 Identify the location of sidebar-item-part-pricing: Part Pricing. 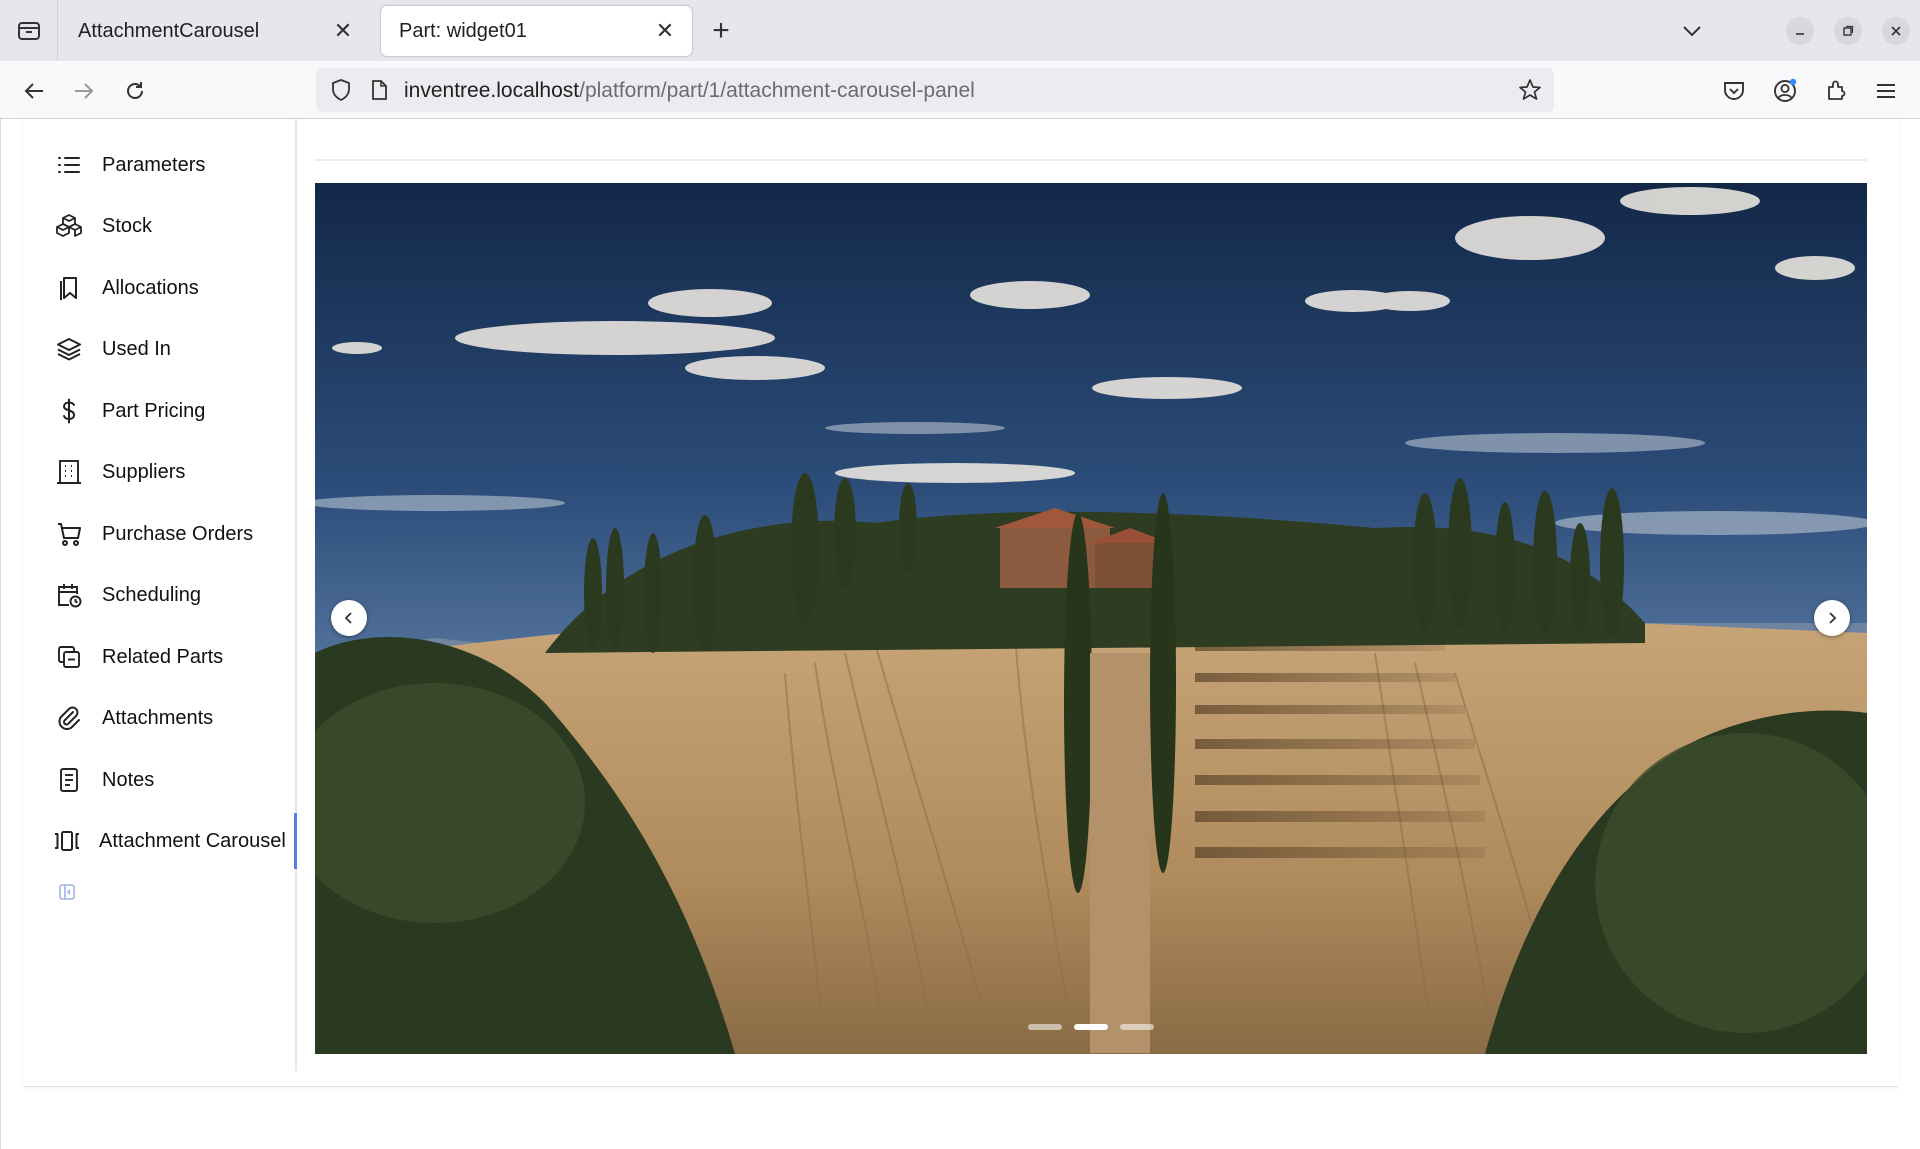
(160, 411).